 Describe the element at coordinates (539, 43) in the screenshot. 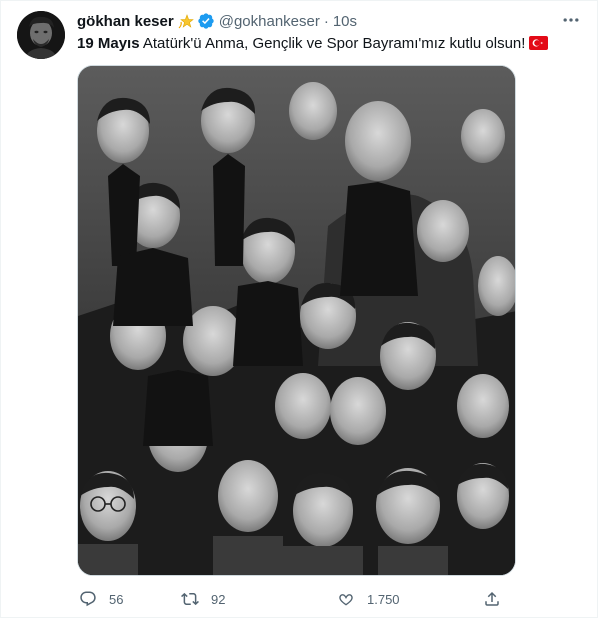

I see `turkey-flag-icon` at that location.